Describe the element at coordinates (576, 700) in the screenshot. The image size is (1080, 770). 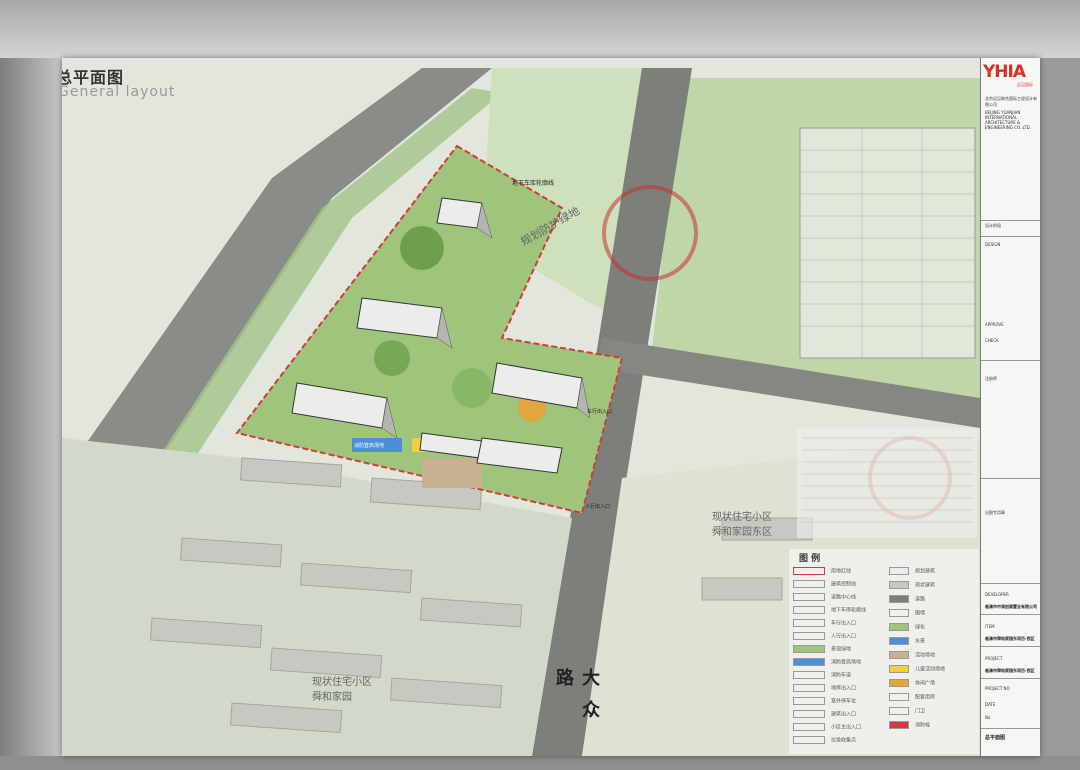
I see `road-name-label: 大众路` at that location.